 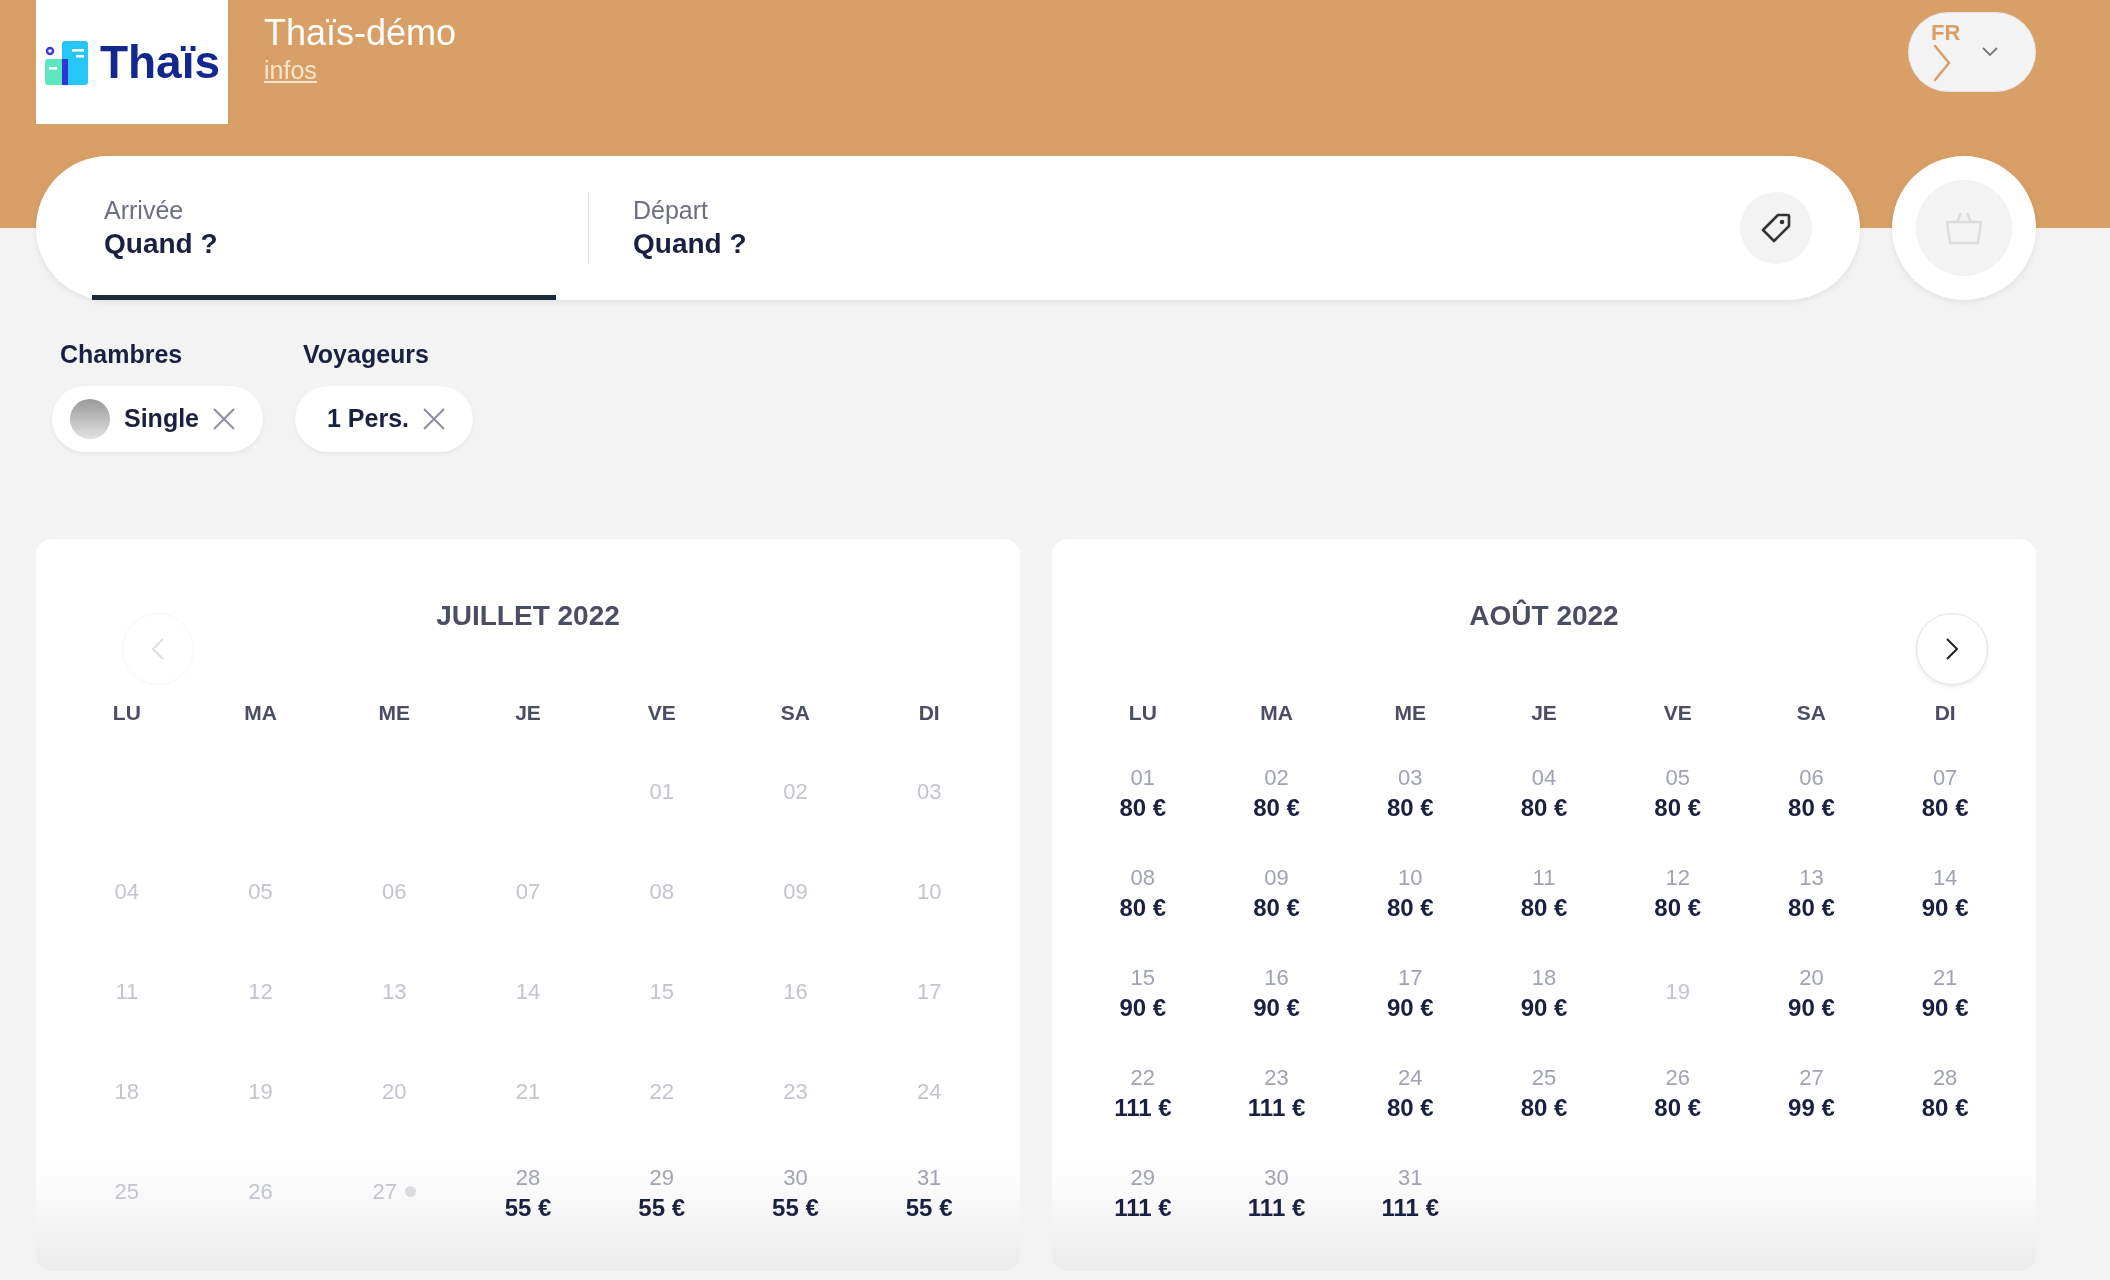 I want to click on calendar-day: 07 80 €, so click(x=1945, y=792).